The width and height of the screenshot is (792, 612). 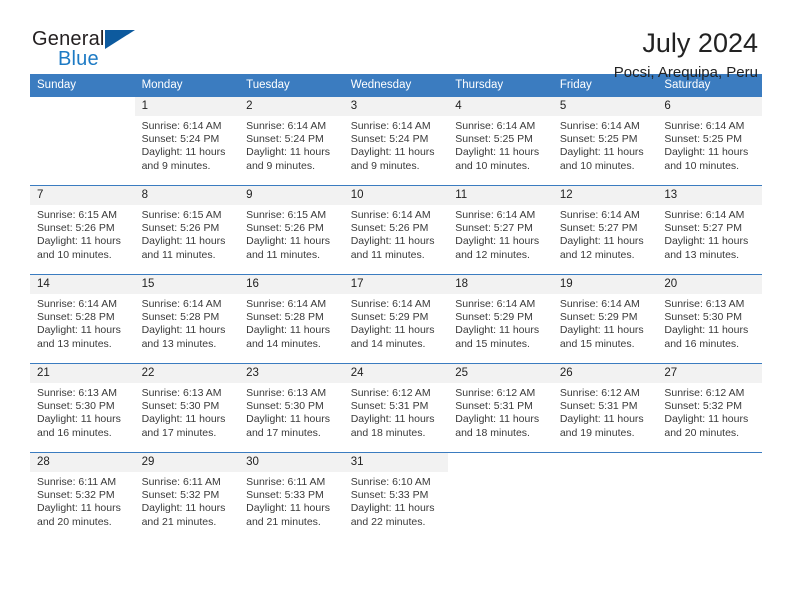 What do you see at coordinates (702, 343) in the screenshot?
I see `daylight-text-line2: and 16 minutes.` at bounding box center [702, 343].